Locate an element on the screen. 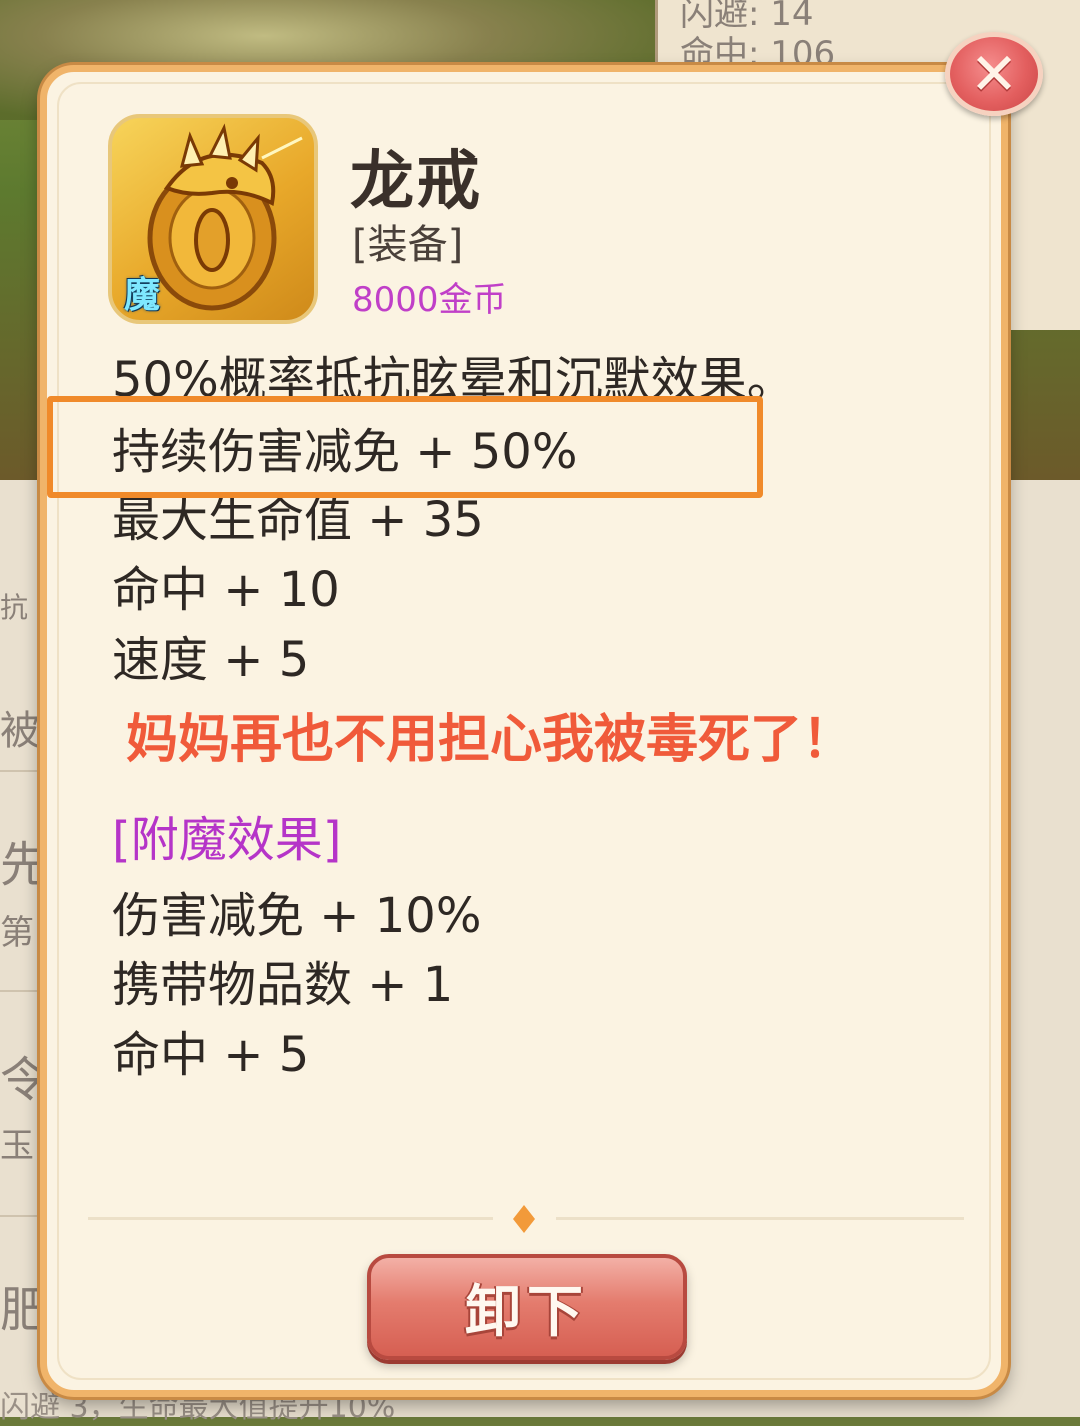 Image resolution: width=1080 pixels, height=1426 pixels. magic-badge: 魔 is located at coordinates (142, 295).